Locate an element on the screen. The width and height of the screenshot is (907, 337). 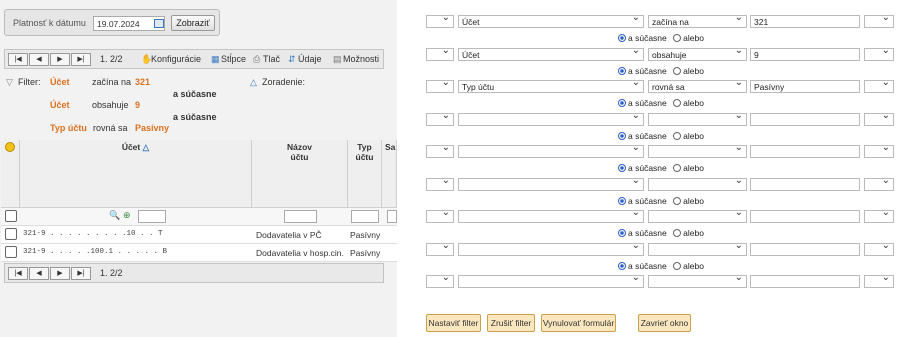
date-input: 19.07.2024 is located at coordinates (129, 23).